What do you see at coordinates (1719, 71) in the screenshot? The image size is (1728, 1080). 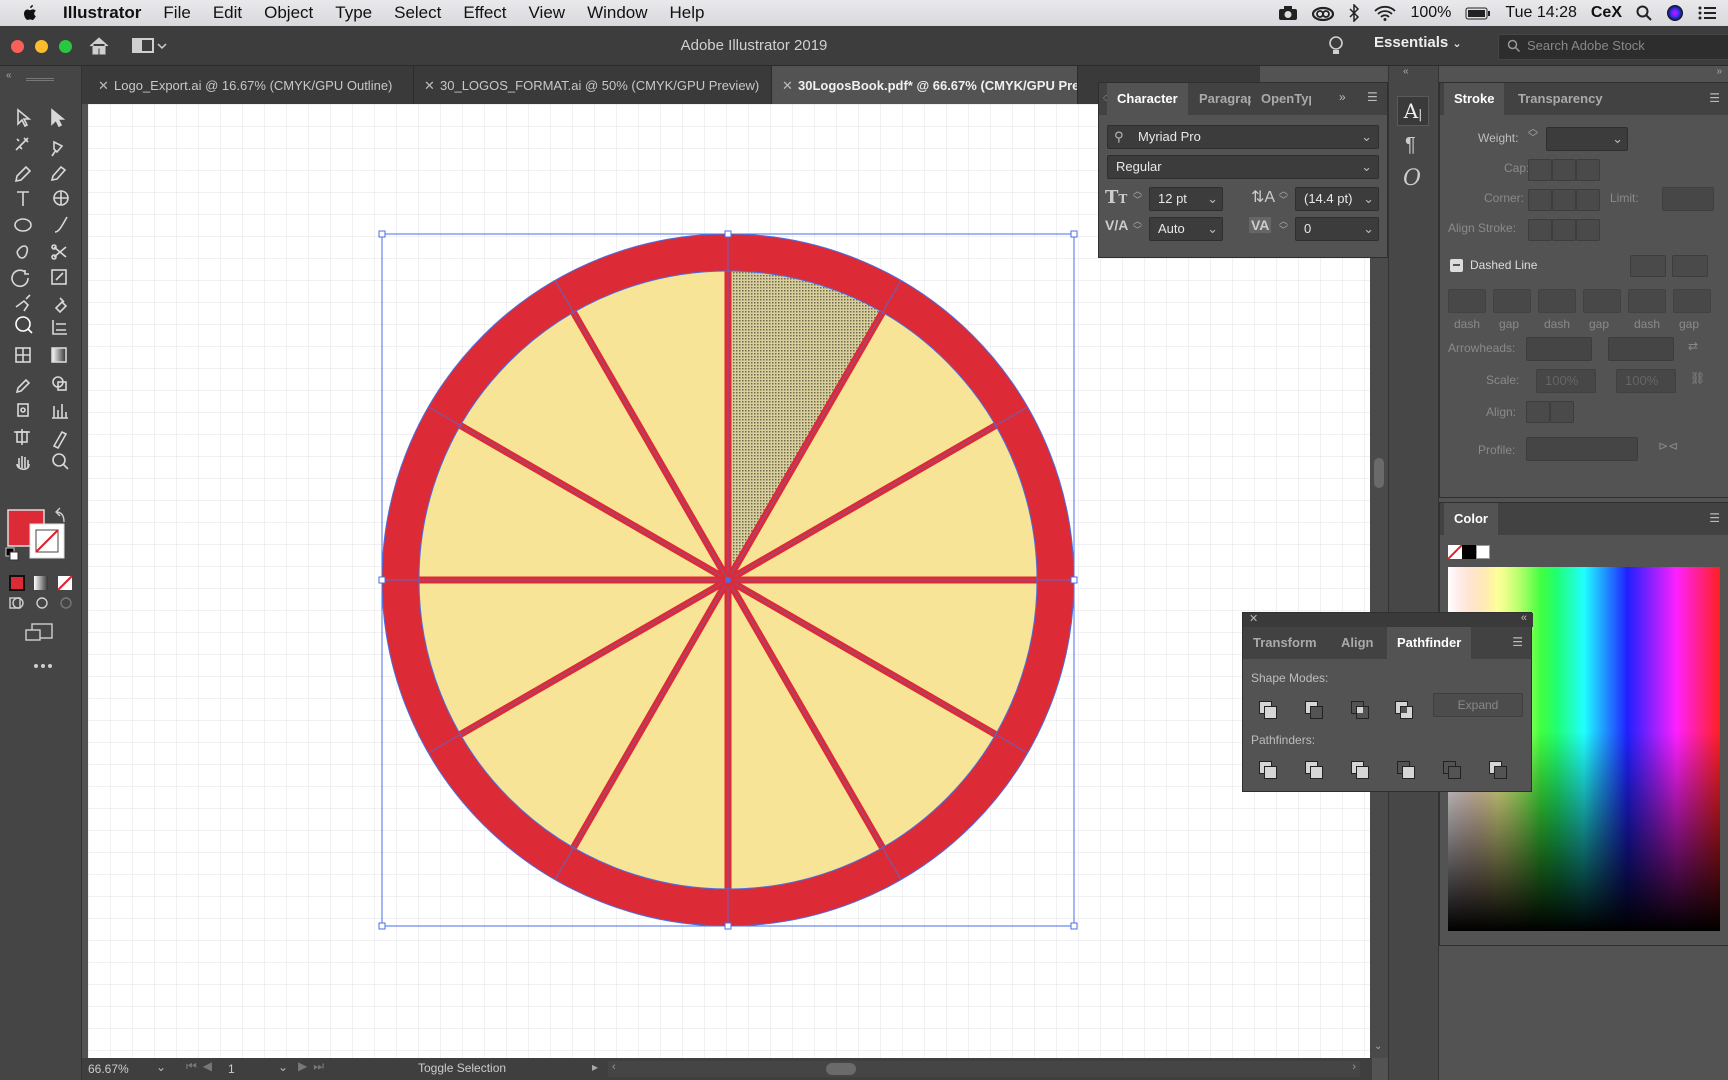 I see `collapse-dock-icon: »` at bounding box center [1719, 71].